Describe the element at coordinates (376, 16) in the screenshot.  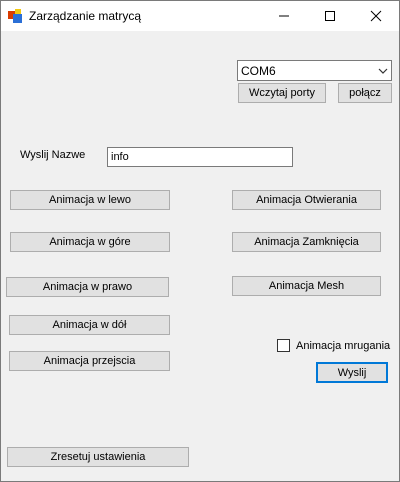
I see `close-icon` at that location.